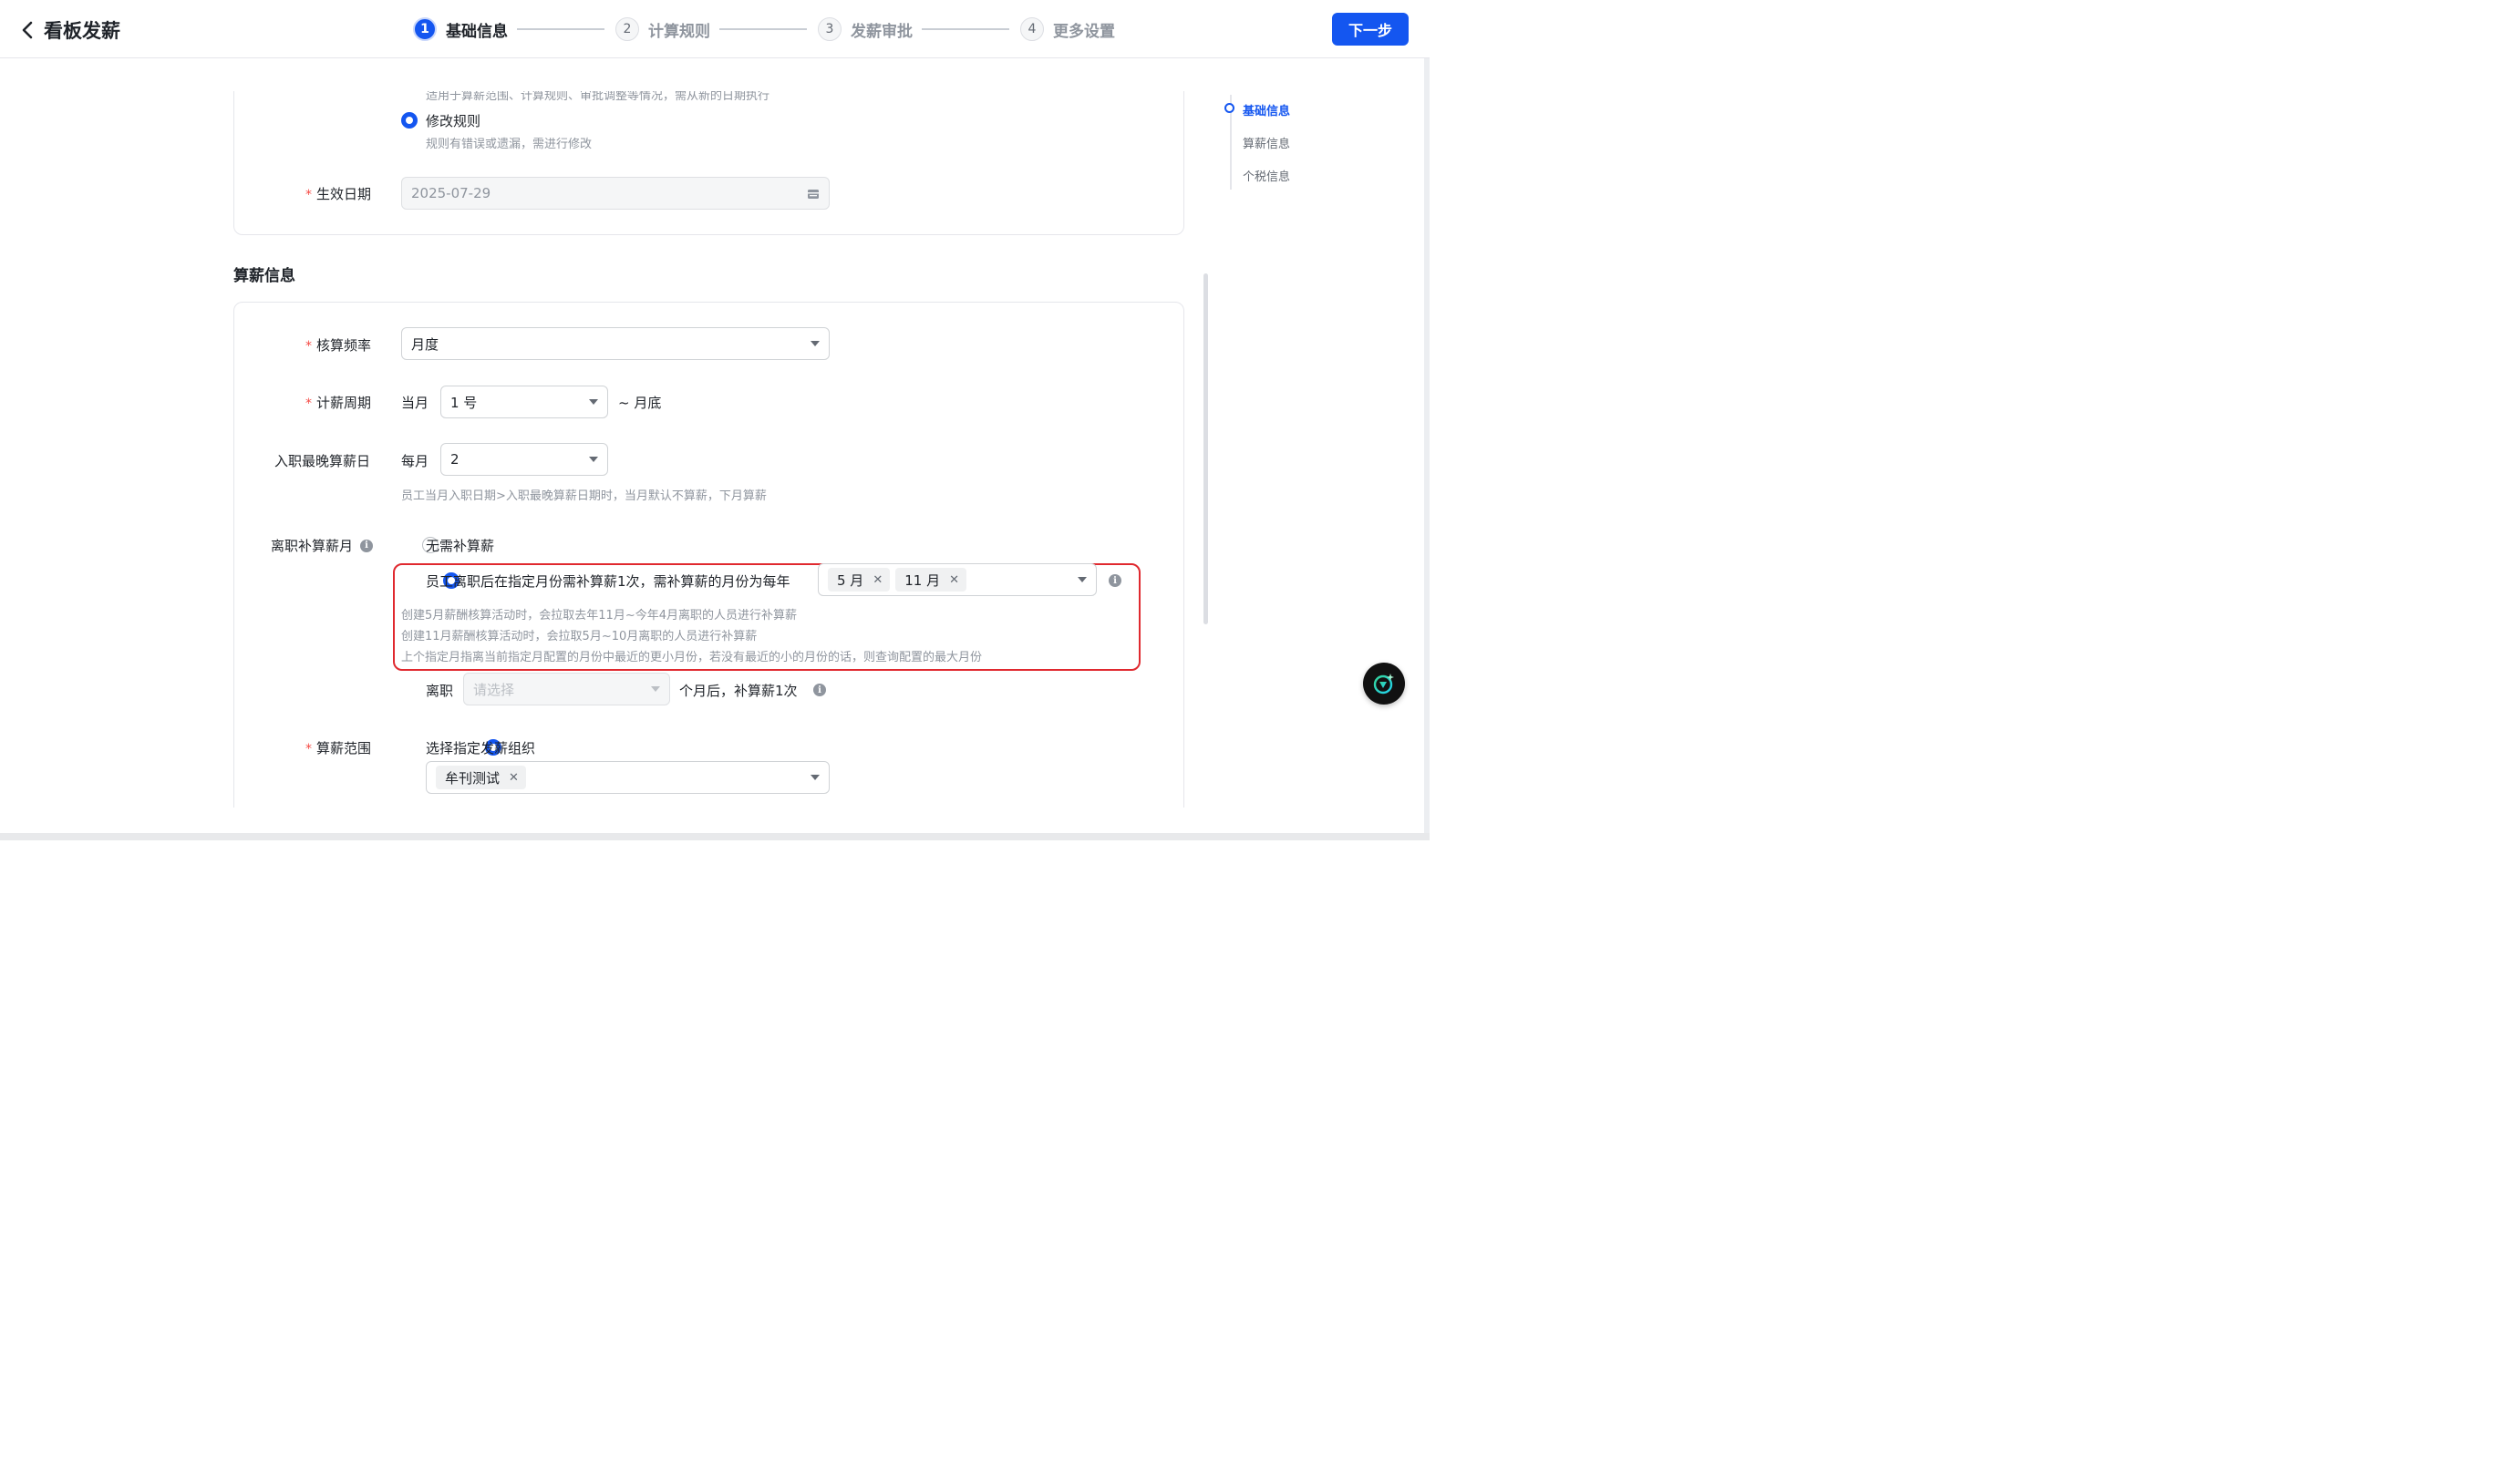 The image size is (2520, 1482). I want to click on cut-rule-hint: 适用于算薪范围、计算规则、审批调整等情况，需从新的日期执行, so click(598, 97).